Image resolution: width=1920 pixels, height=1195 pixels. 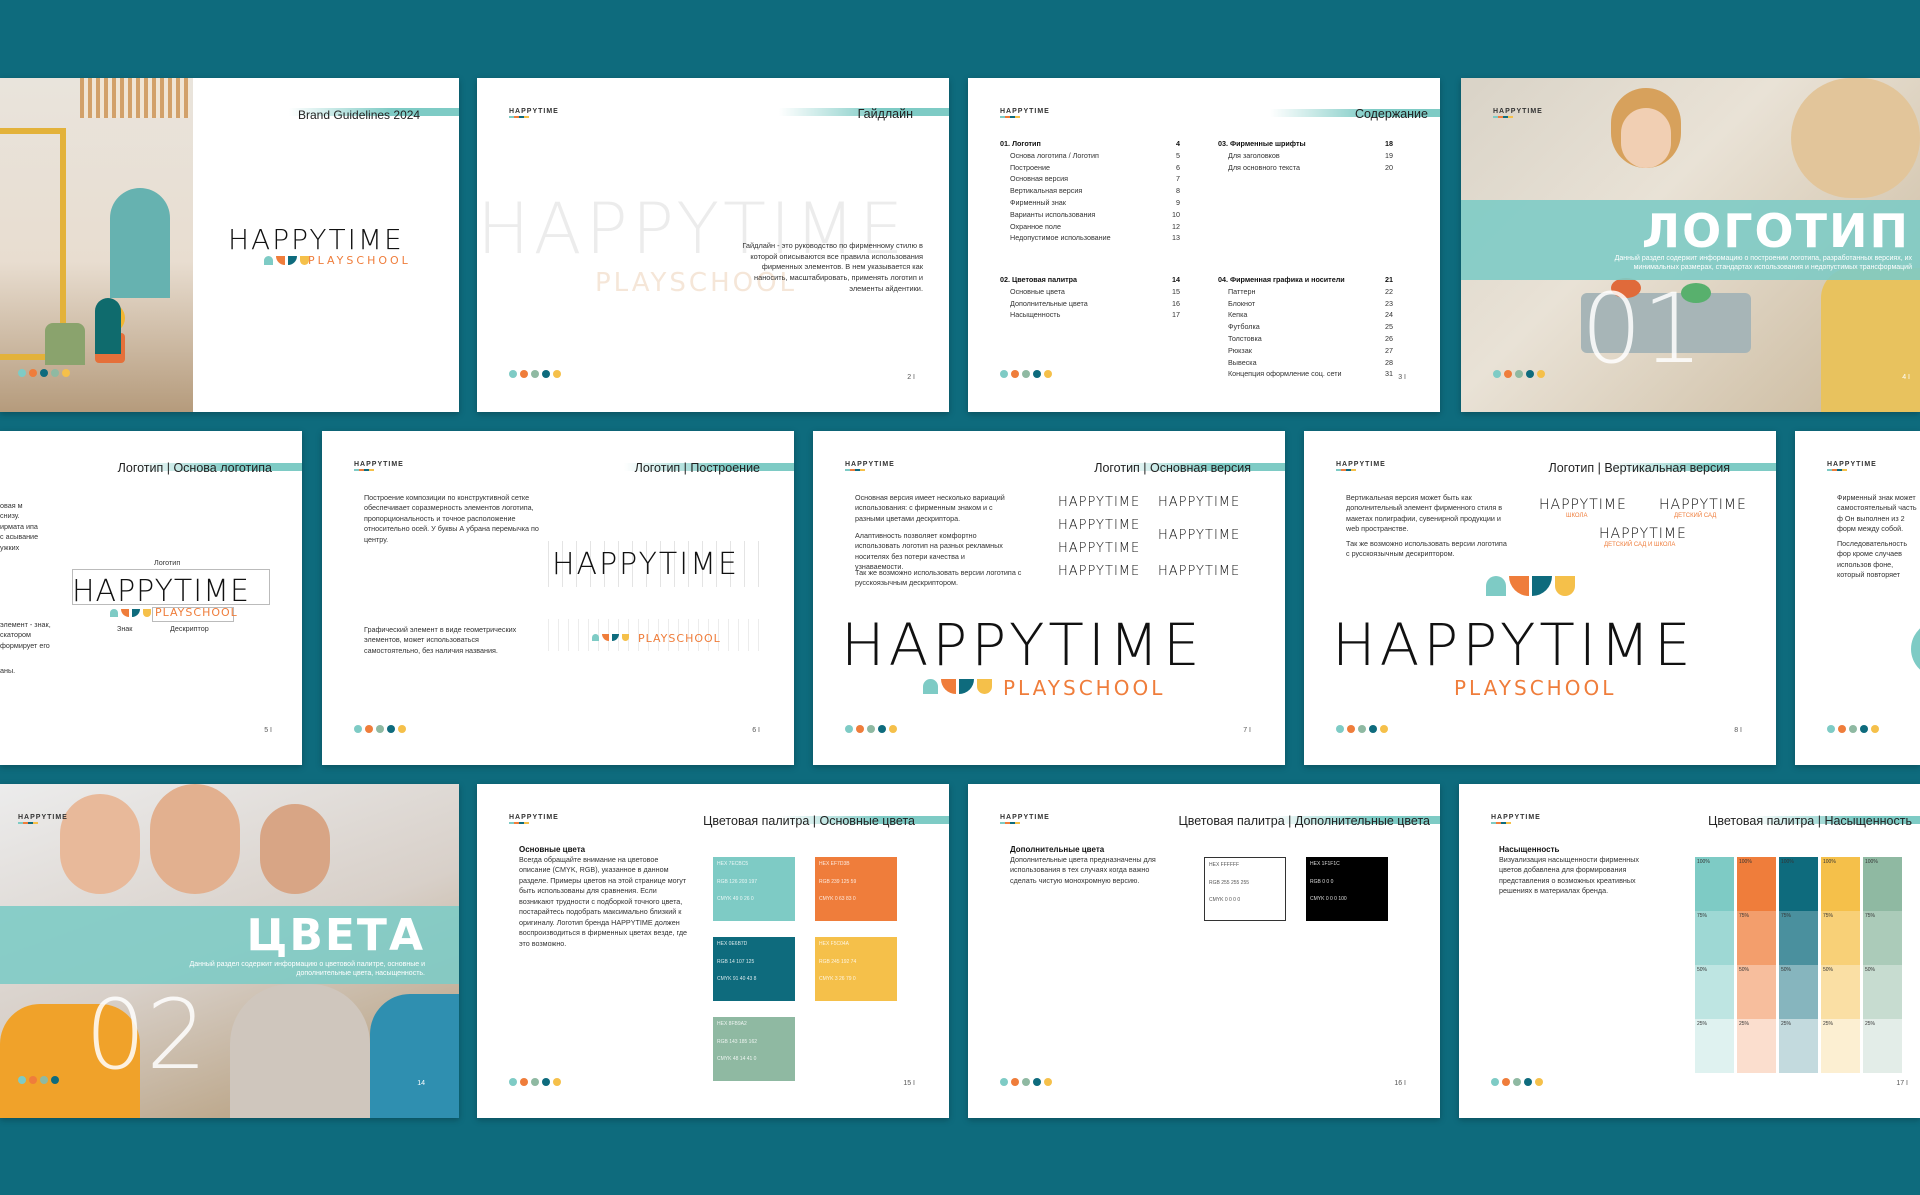 I want to click on toc-row: Недопустимое использование 13, so click(x=1090, y=238).